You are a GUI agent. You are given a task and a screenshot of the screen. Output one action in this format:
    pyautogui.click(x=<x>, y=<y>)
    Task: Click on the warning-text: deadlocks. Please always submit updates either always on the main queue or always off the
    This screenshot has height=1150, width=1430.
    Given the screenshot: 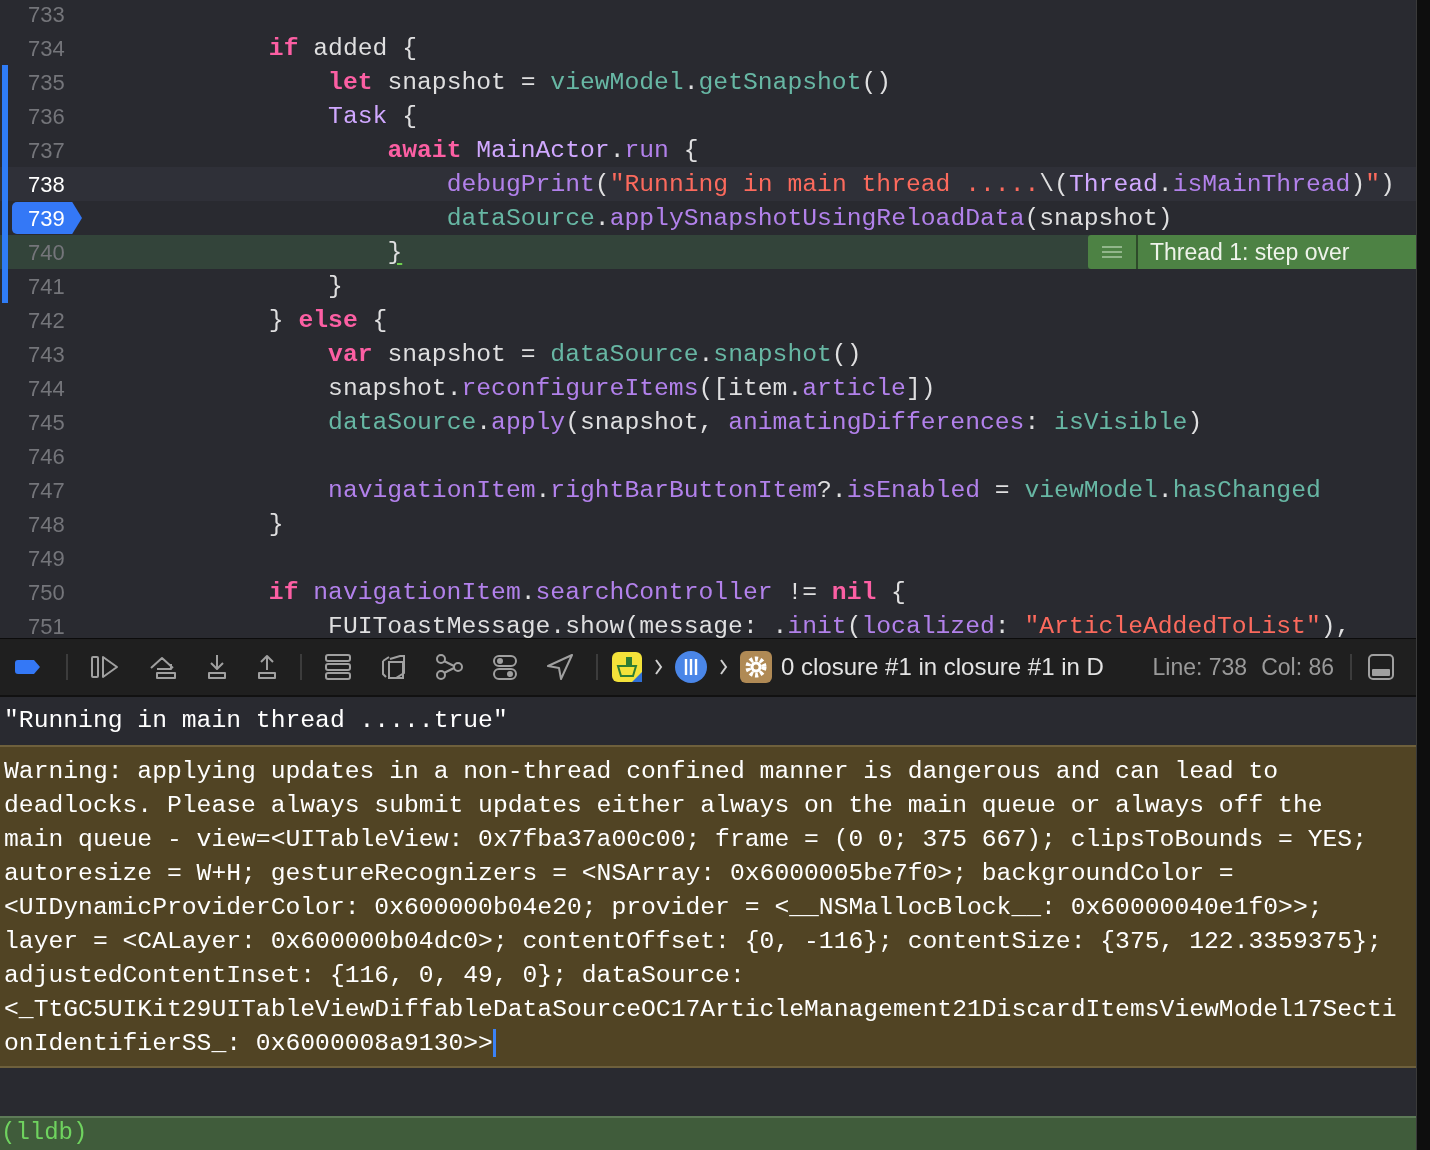 What is the action you would take?
    pyautogui.click(x=663, y=805)
    